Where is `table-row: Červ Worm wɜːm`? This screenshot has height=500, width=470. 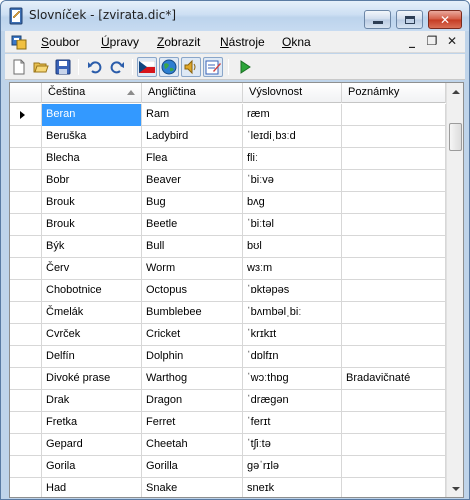 table-row: Červ Worm wɜːm is located at coordinates (228, 269).